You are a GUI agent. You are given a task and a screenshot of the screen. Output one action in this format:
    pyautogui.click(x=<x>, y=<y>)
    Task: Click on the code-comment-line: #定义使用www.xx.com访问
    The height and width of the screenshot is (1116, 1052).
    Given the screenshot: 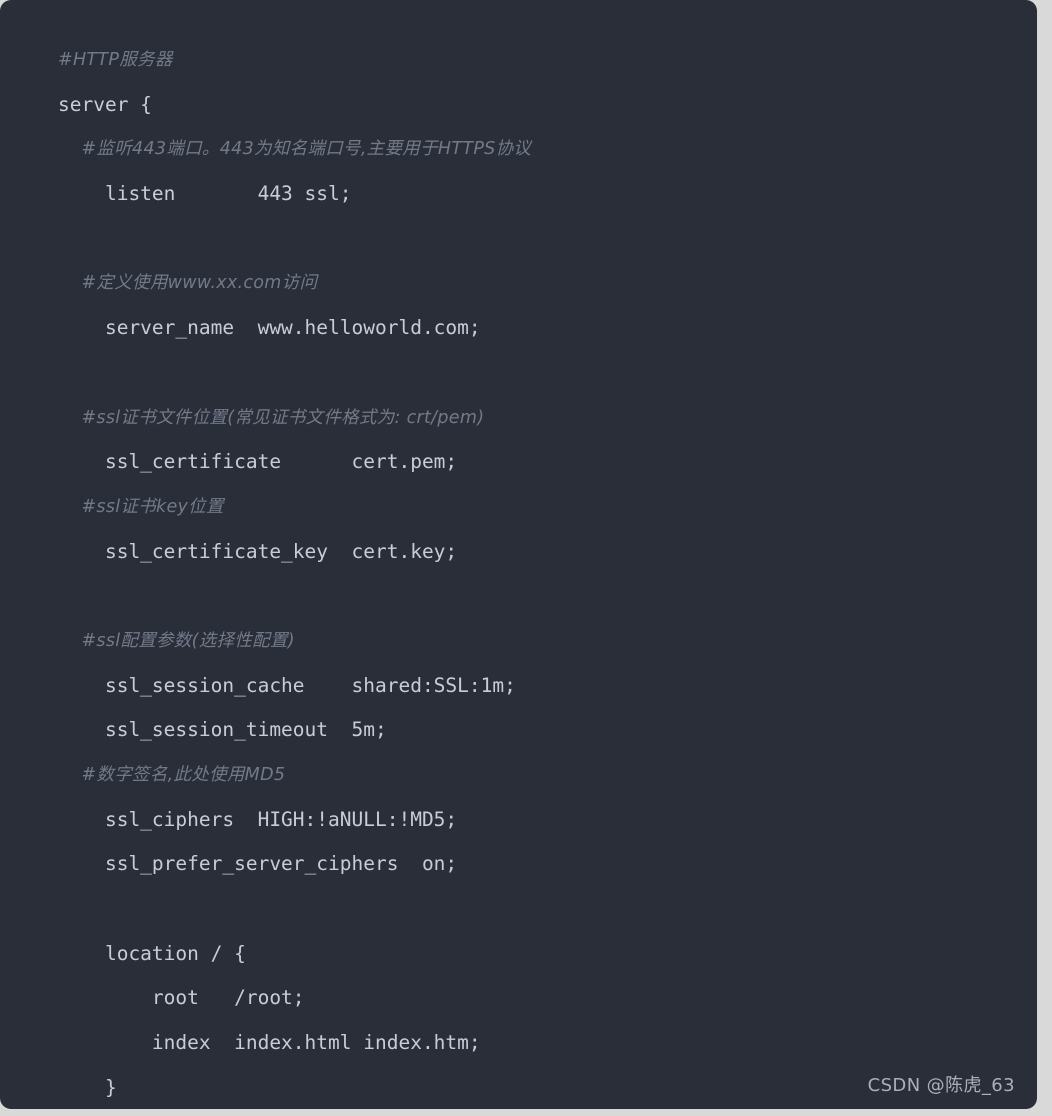 What is the action you would take?
    pyautogui.click(x=188, y=283)
    